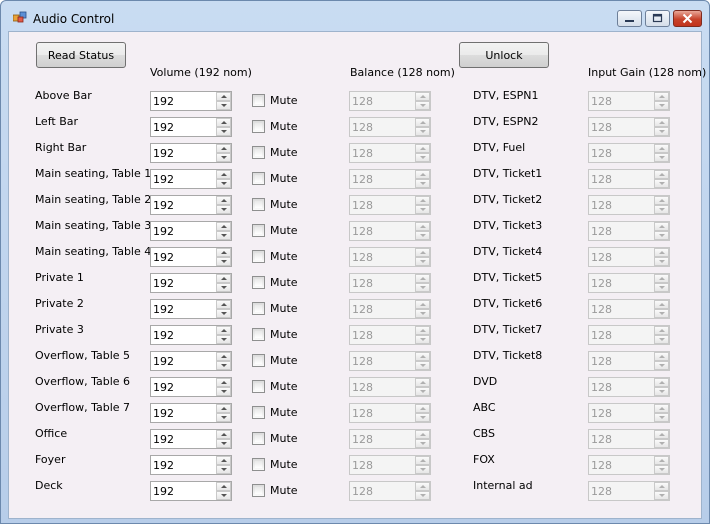  What do you see at coordinates (81, 55) in the screenshot?
I see `read-status-button: Read Status` at bounding box center [81, 55].